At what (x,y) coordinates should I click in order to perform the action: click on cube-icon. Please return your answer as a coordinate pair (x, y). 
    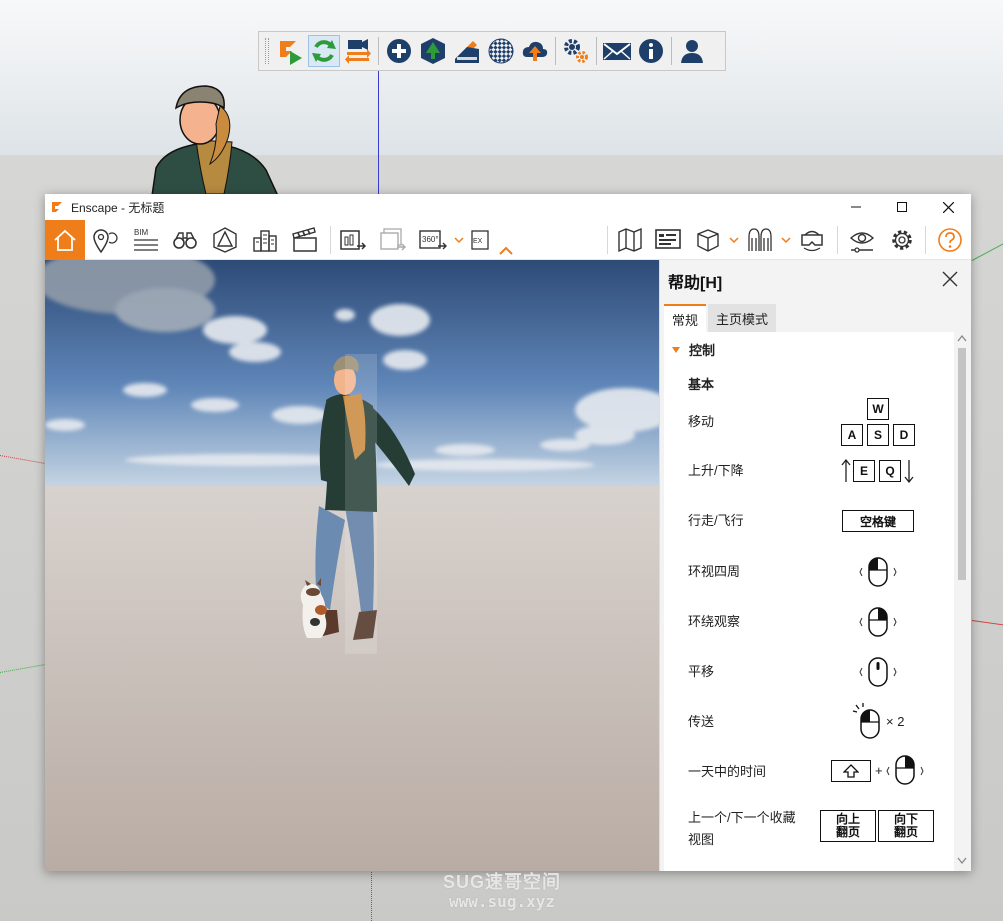
    Looking at the image, I should click on (708, 240).